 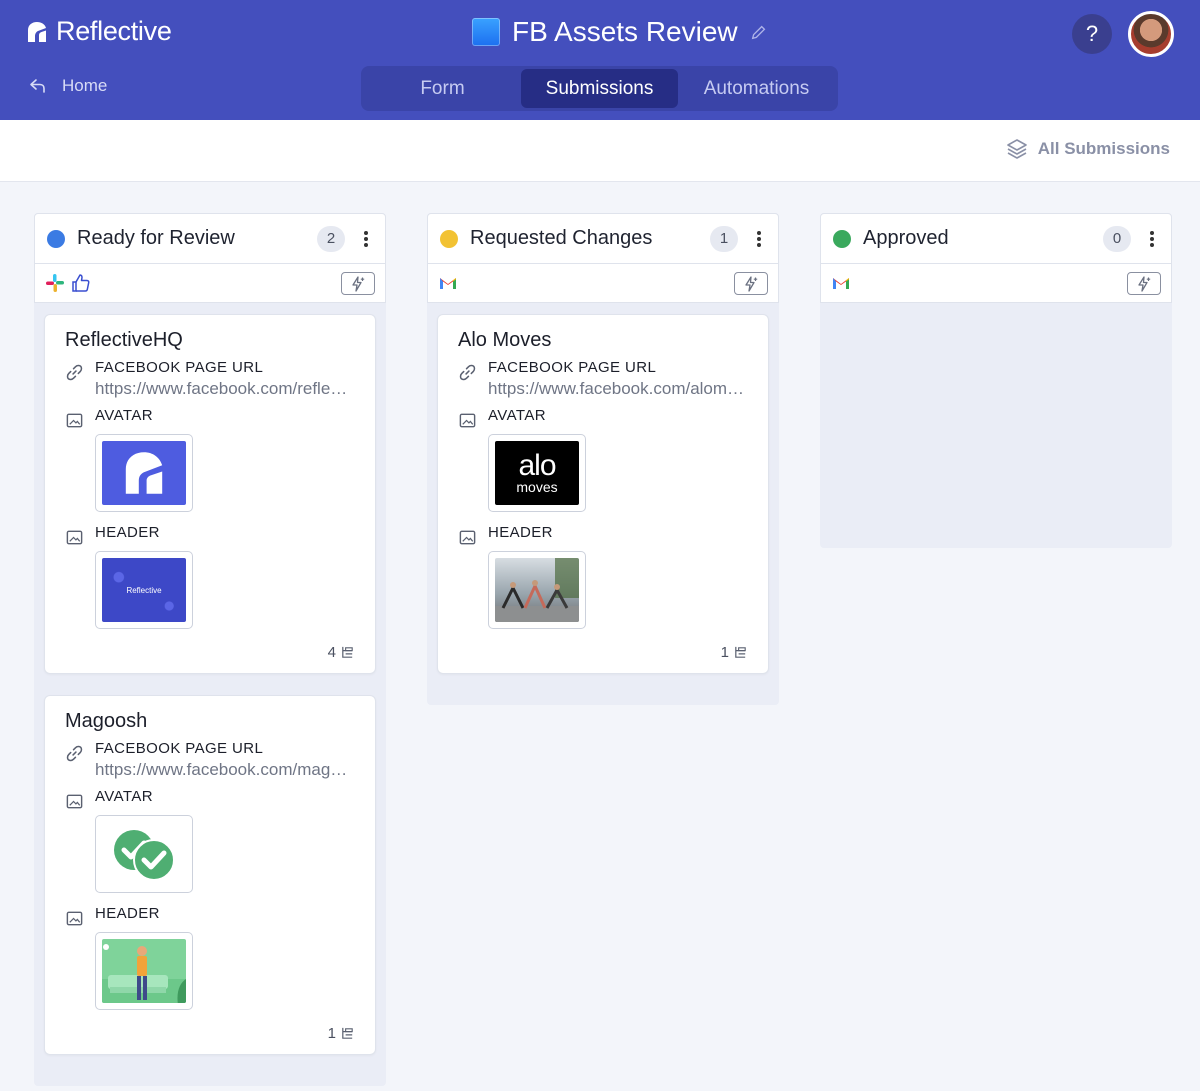 What do you see at coordinates (210, 1033) in the screenshot?
I see `card-footer: 1` at bounding box center [210, 1033].